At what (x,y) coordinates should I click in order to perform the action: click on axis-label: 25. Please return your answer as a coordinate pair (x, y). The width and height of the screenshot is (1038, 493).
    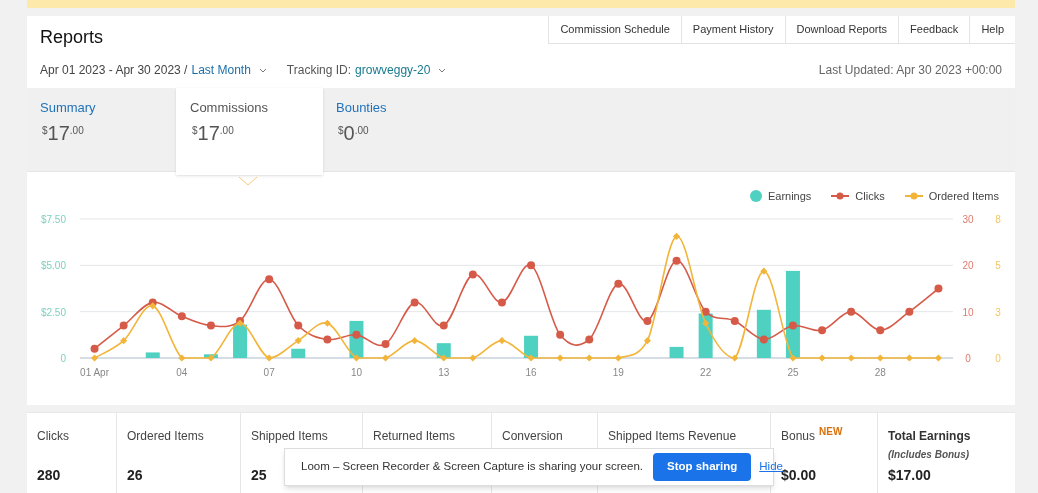
    Looking at the image, I should click on (793, 372).